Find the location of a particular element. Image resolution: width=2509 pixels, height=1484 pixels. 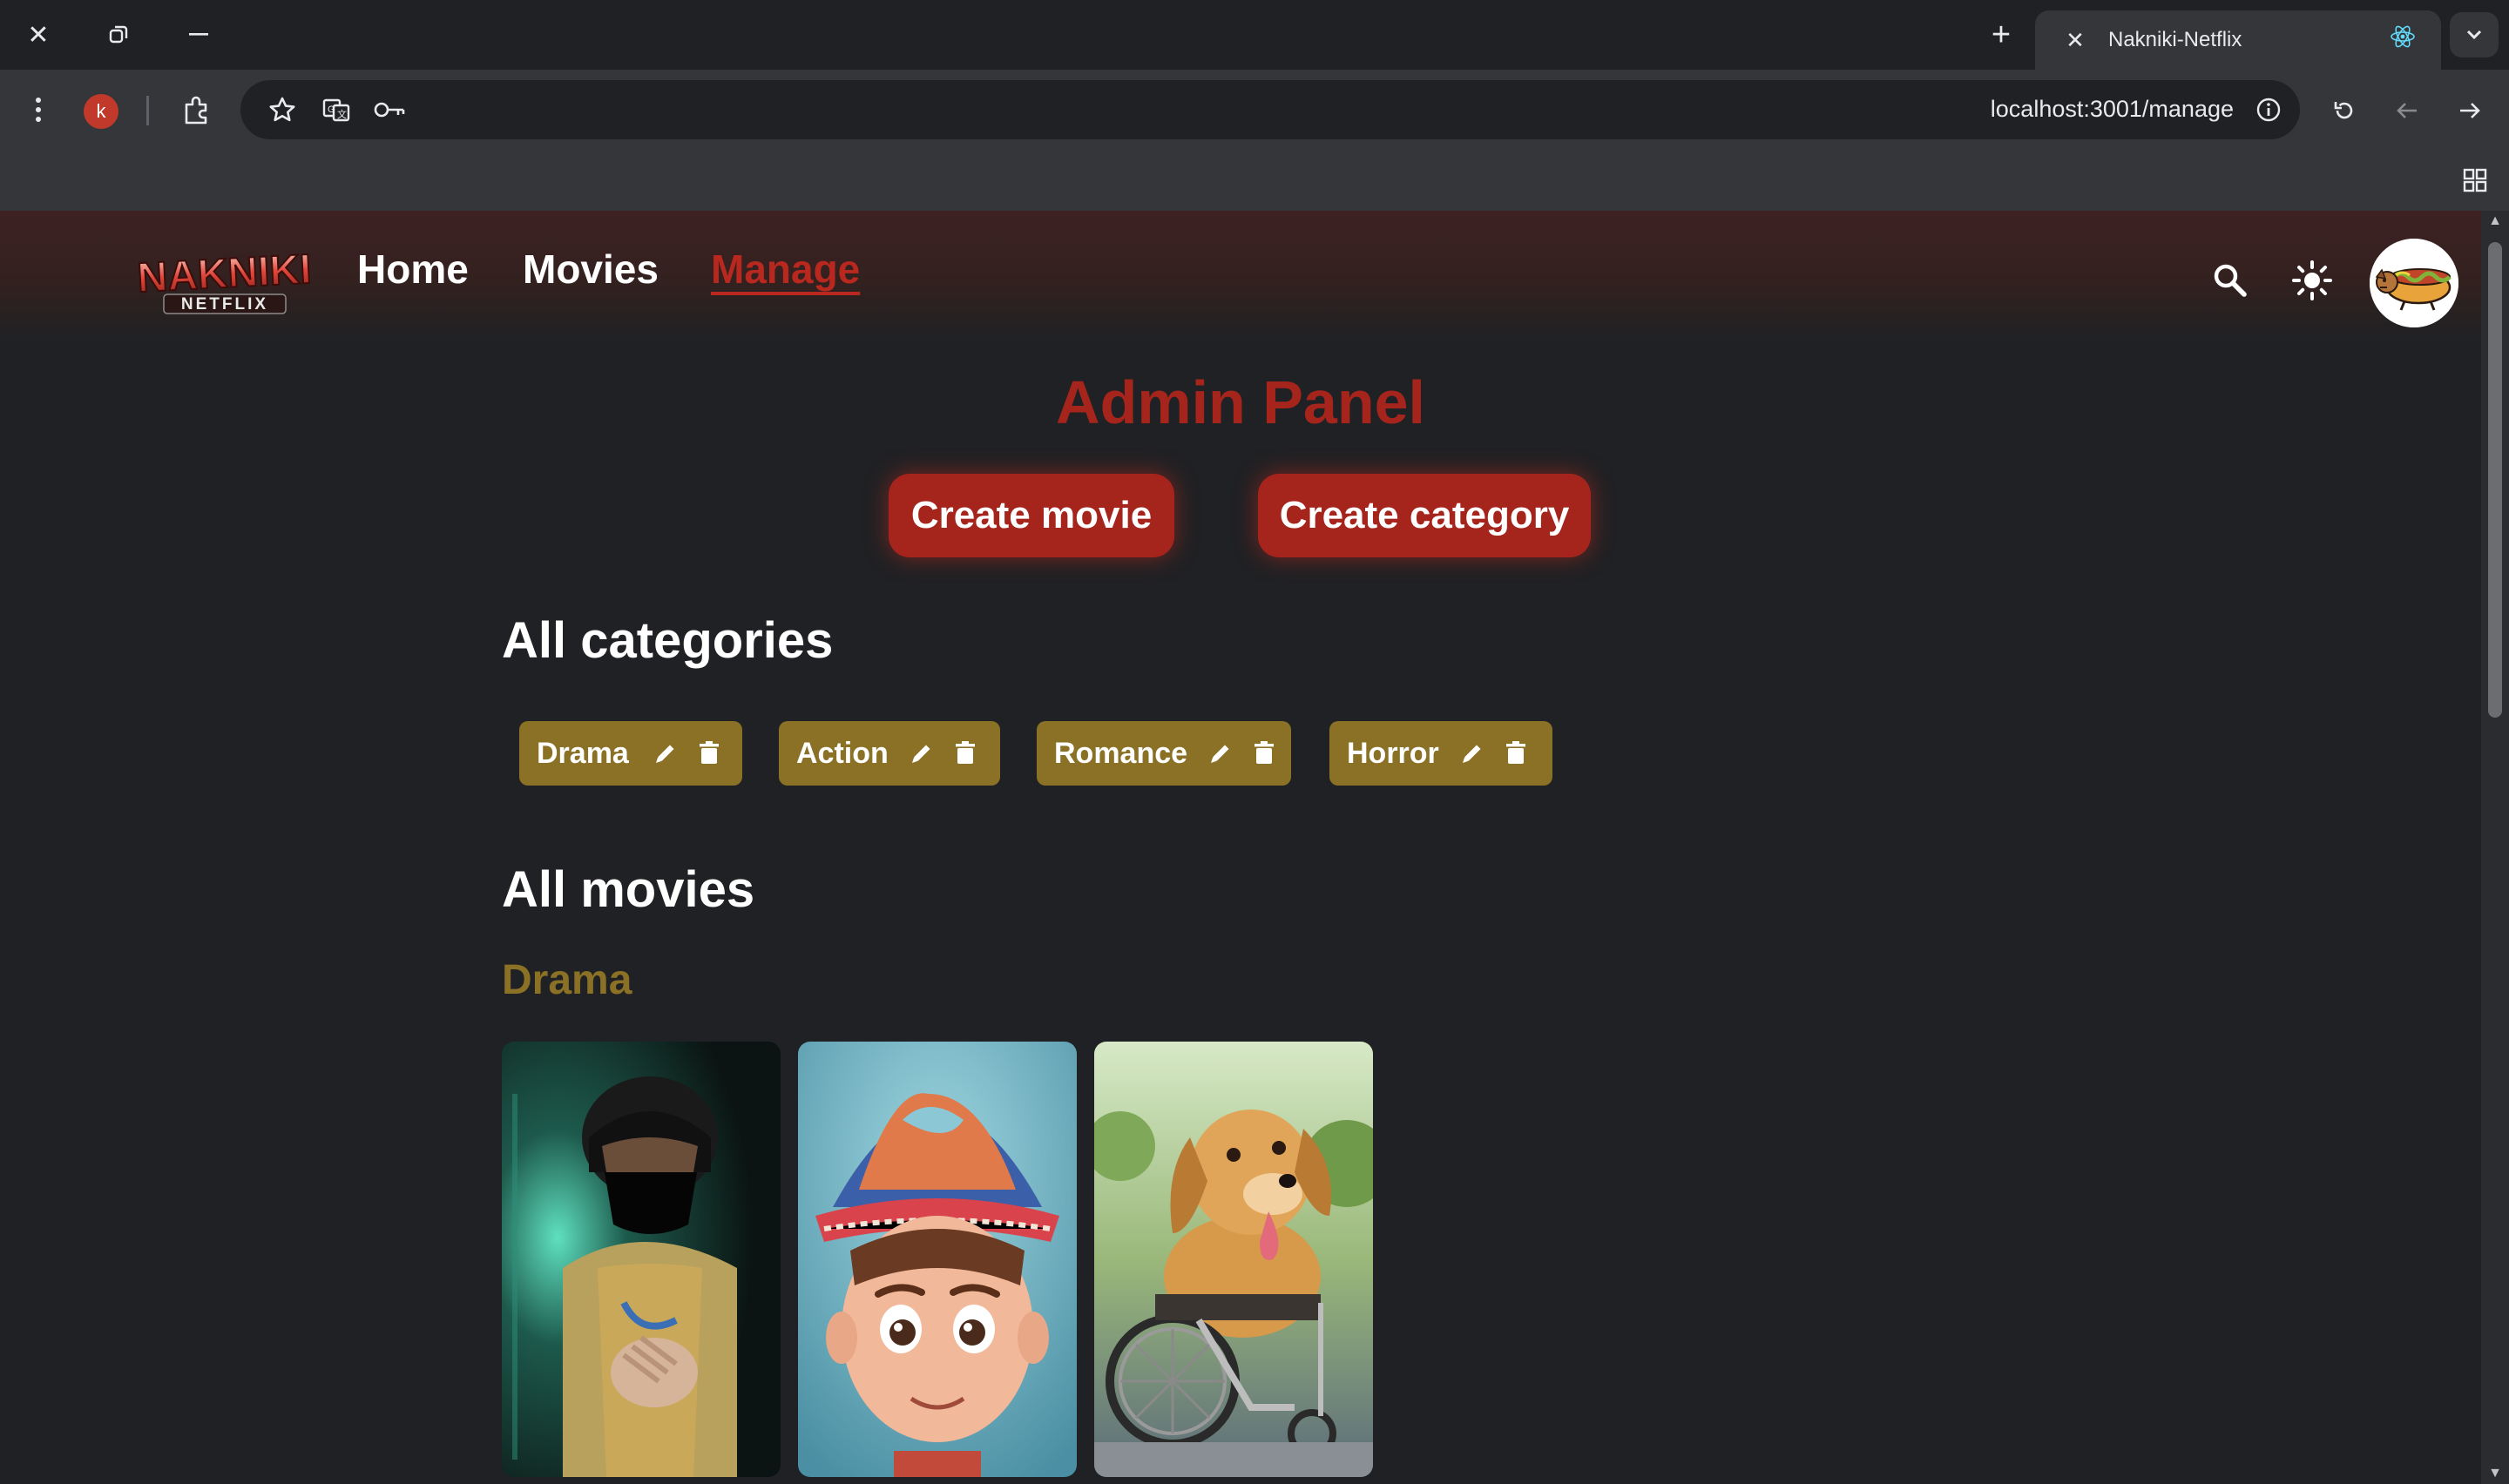

menu-kebab-icon is located at coordinates (38, 110).